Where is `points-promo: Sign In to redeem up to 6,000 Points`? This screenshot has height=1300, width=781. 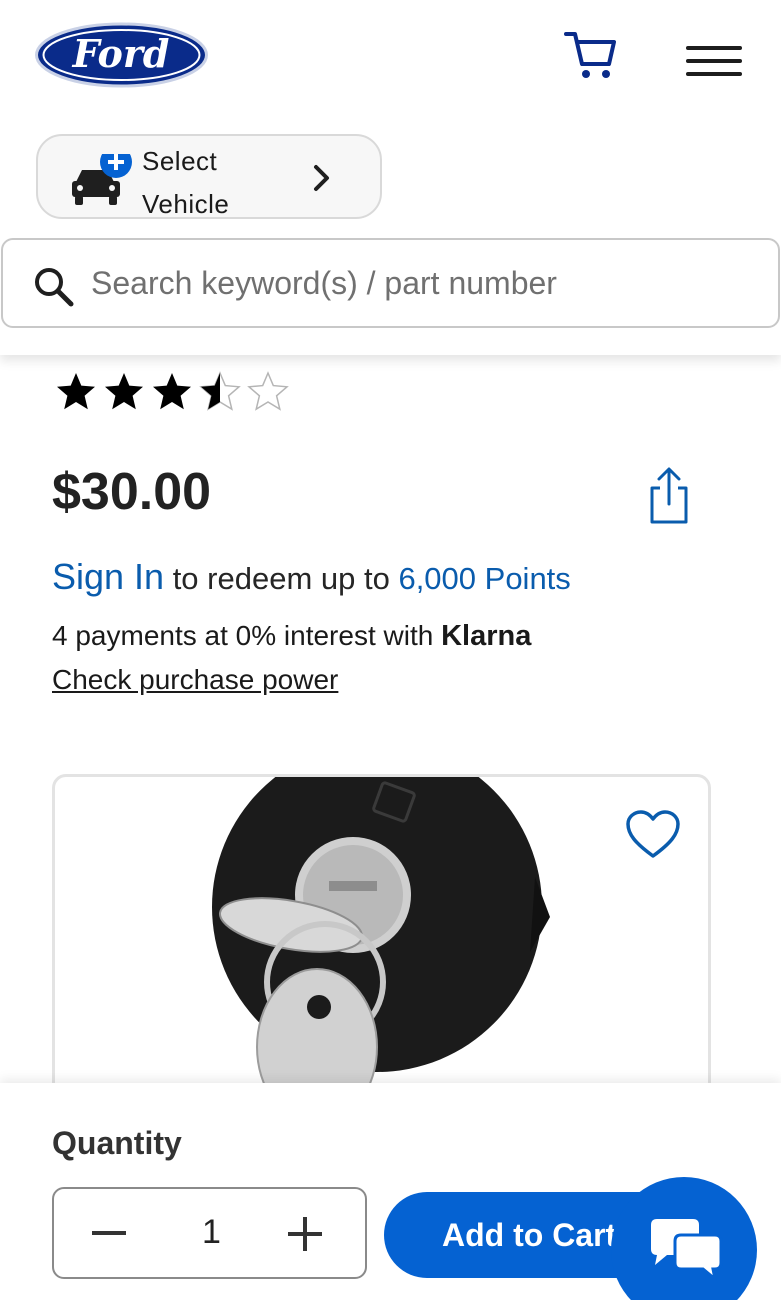
points-promo: Sign In to redeem up to 6,000 Points is located at coordinates (311, 577).